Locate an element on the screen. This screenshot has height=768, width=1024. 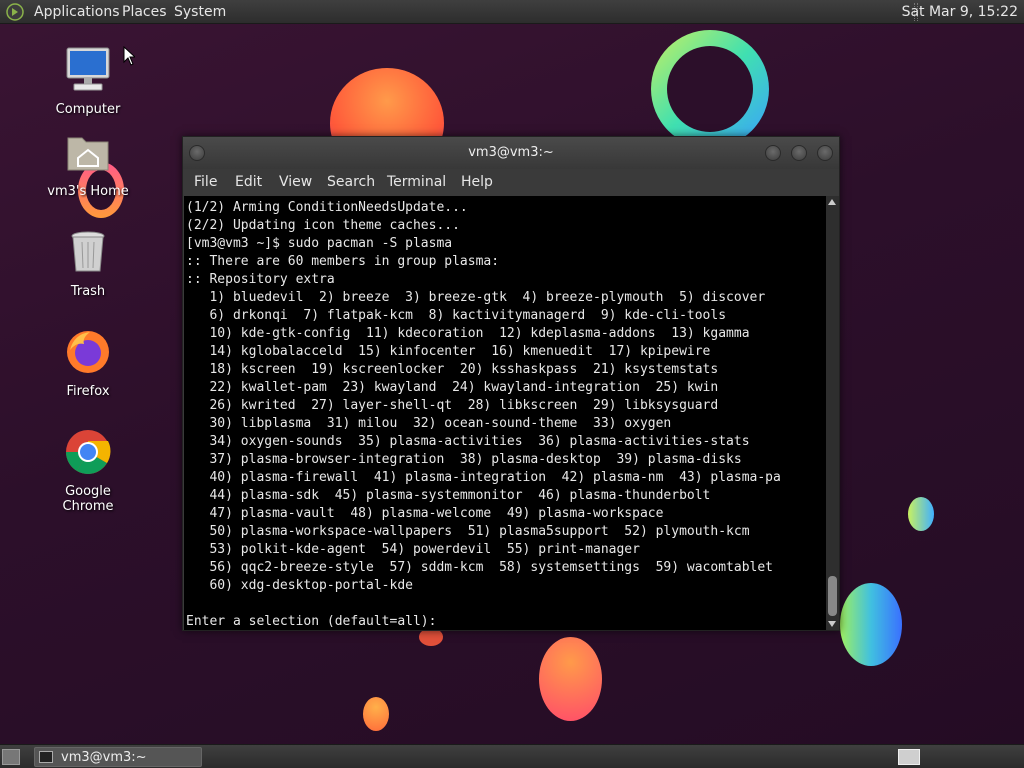
bottom-panel: vm3@vm3:~ is located at coordinates (512, 756).